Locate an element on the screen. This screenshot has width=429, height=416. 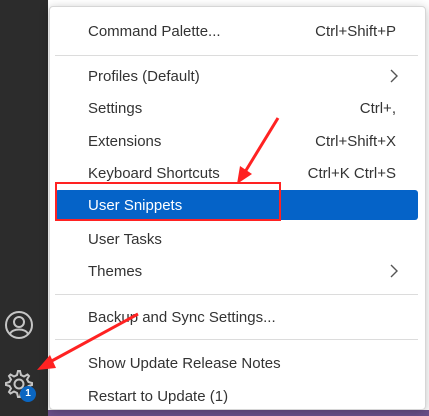
update-count-badge: 1 is located at coordinates (28, 394).